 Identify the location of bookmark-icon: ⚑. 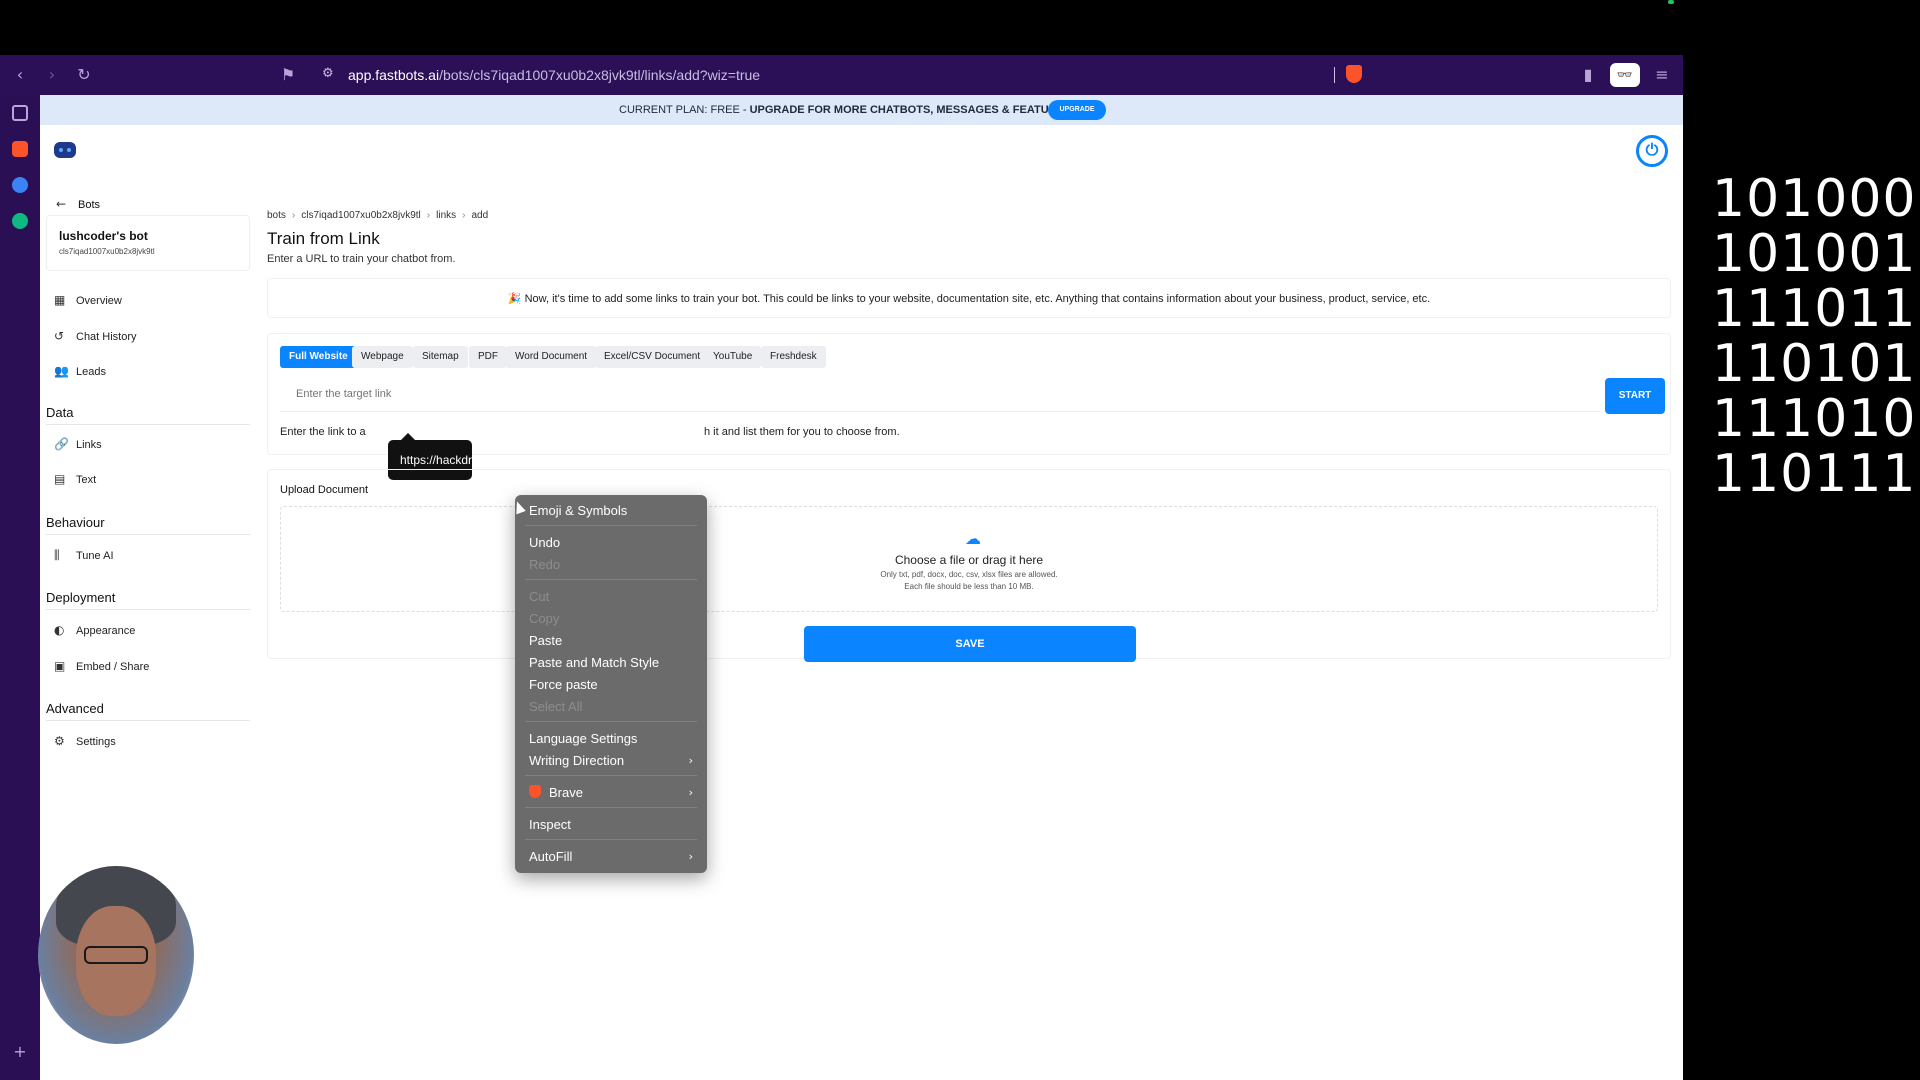
(288, 75).